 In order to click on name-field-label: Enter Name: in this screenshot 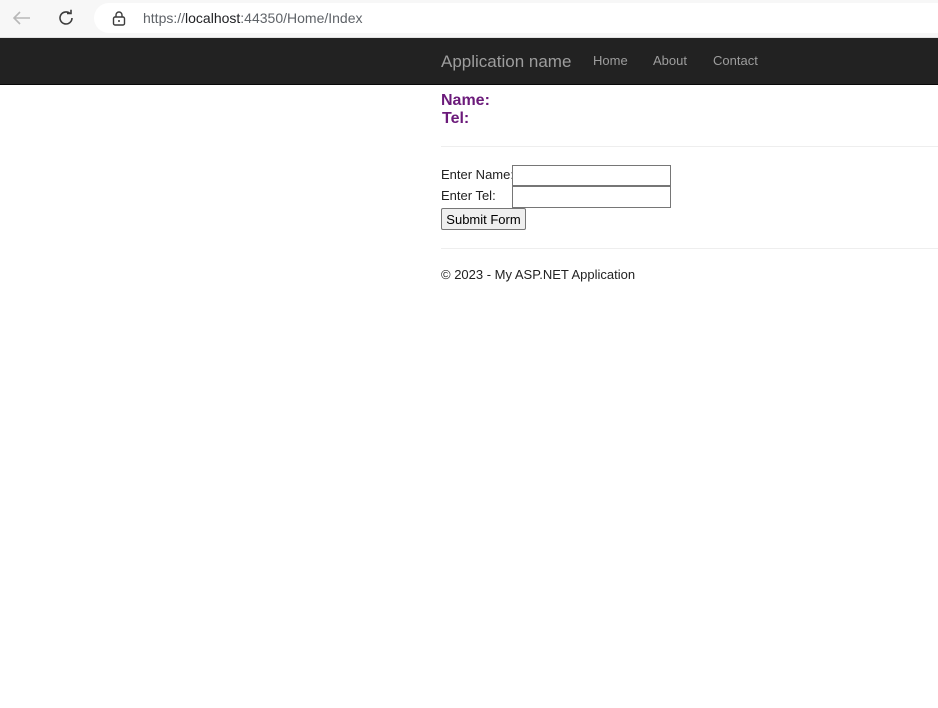, I will do `click(477, 174)`.